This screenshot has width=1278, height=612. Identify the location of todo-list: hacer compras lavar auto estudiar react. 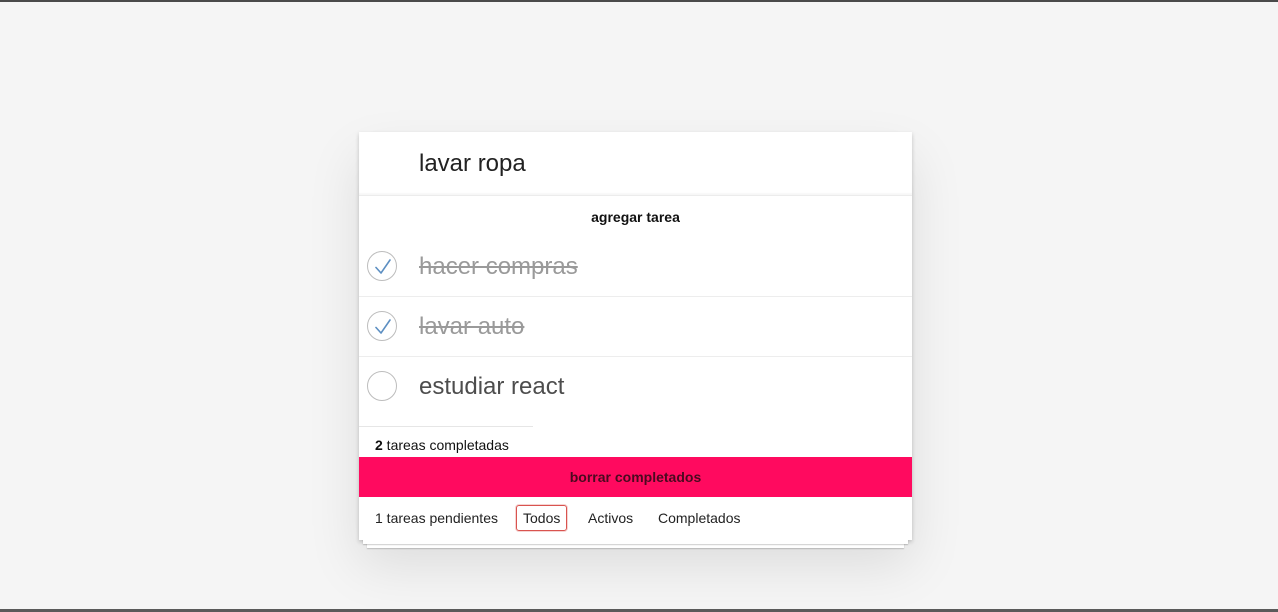
(635, 326).